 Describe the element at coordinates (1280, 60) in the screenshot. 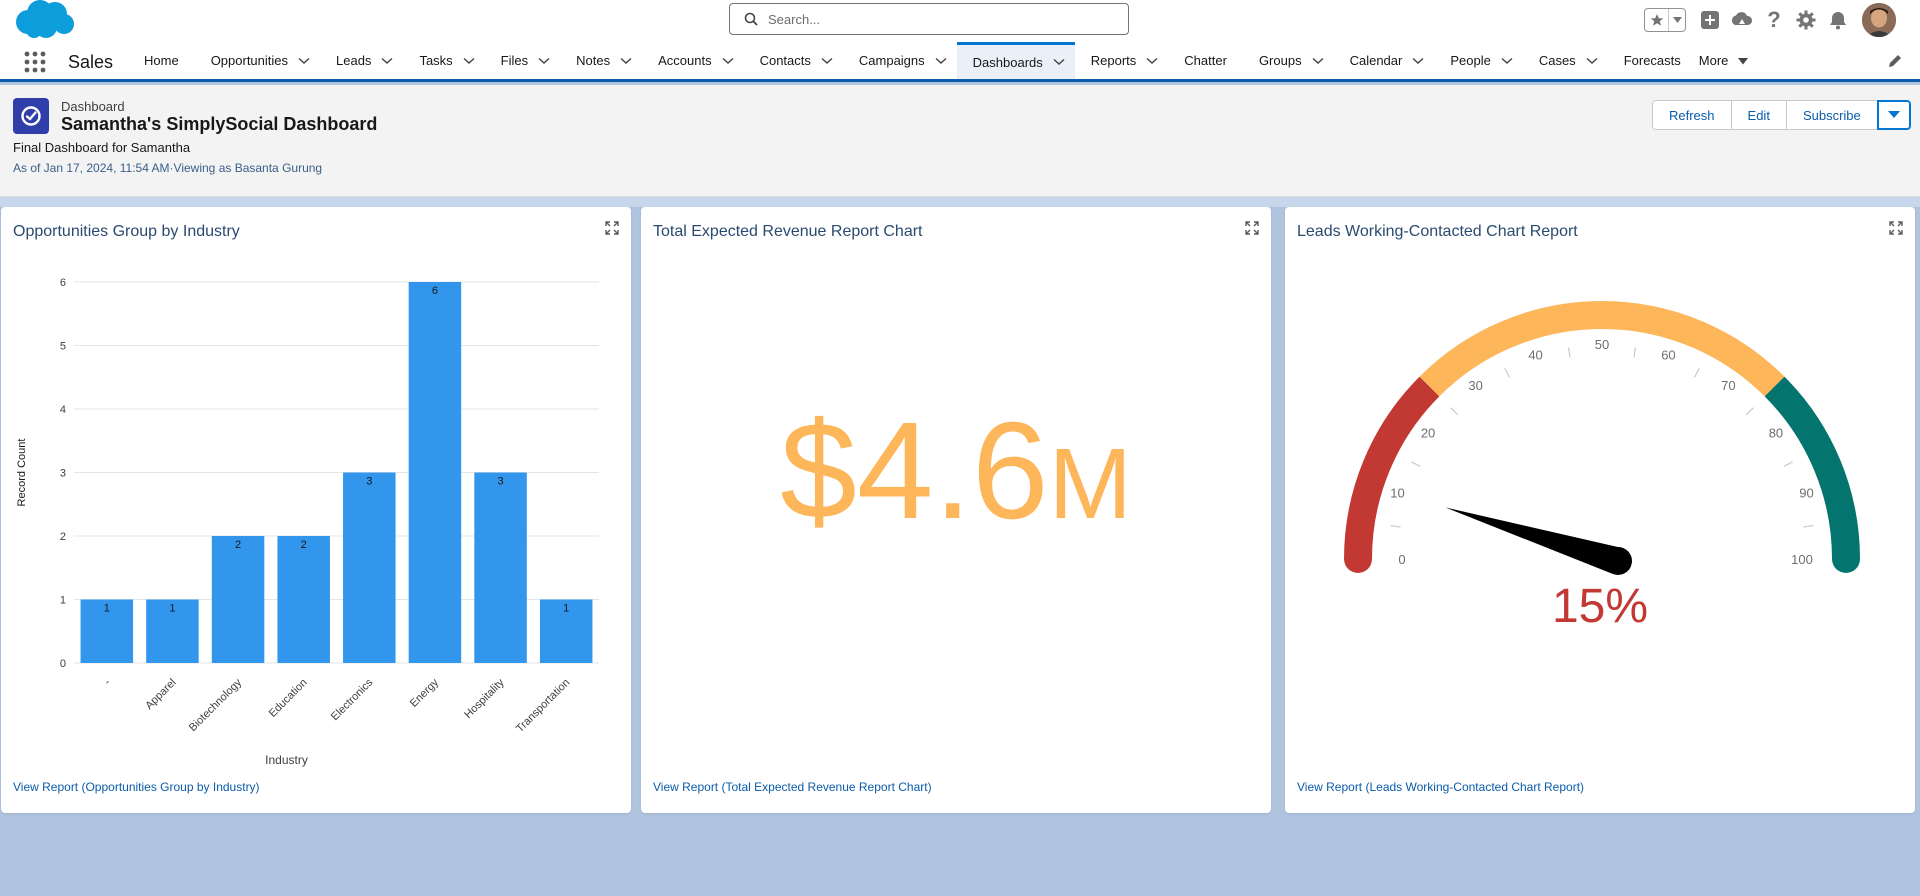

I see `nav-tab-label: Groups` at that location.